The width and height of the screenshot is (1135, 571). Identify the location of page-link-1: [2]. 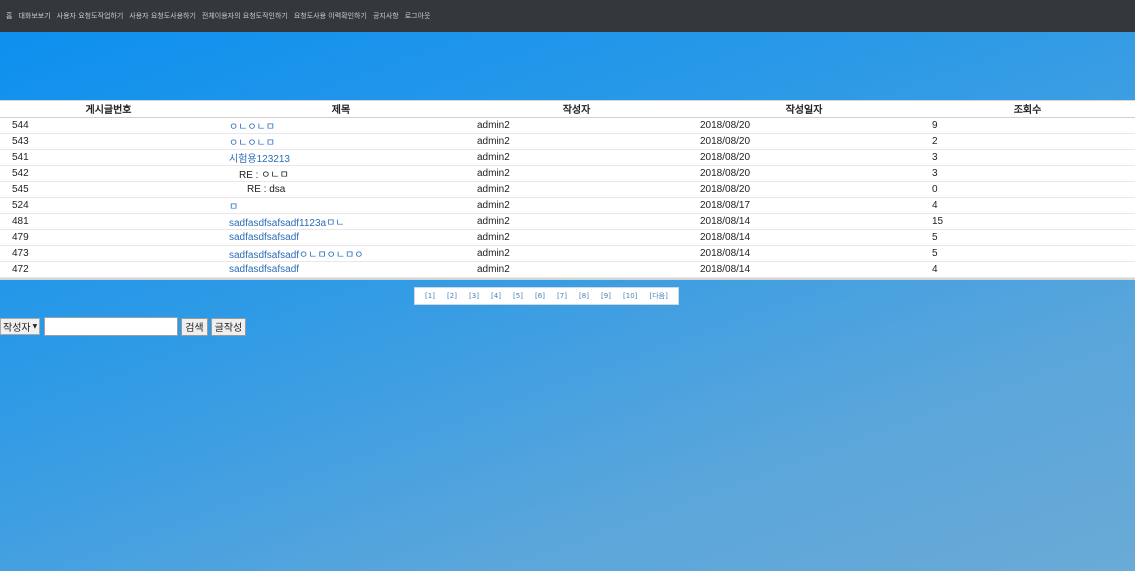
(452, 296).